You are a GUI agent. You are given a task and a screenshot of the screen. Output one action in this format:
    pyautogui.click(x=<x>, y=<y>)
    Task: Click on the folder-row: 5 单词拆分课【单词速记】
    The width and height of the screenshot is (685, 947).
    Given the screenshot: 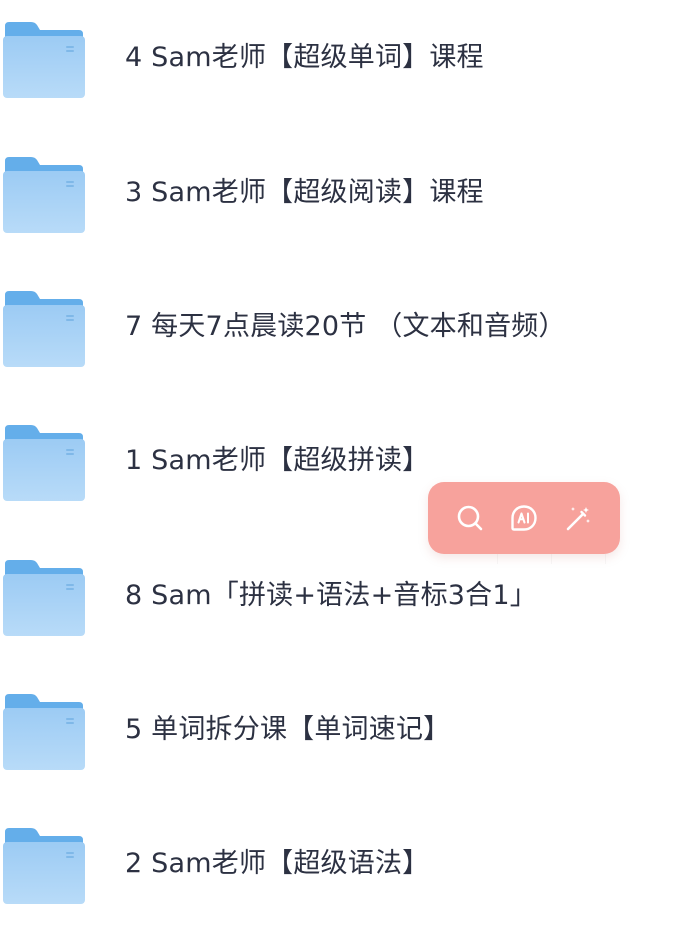 What is the action you would take?
    pyautogui.click(x=342, y=739)
    